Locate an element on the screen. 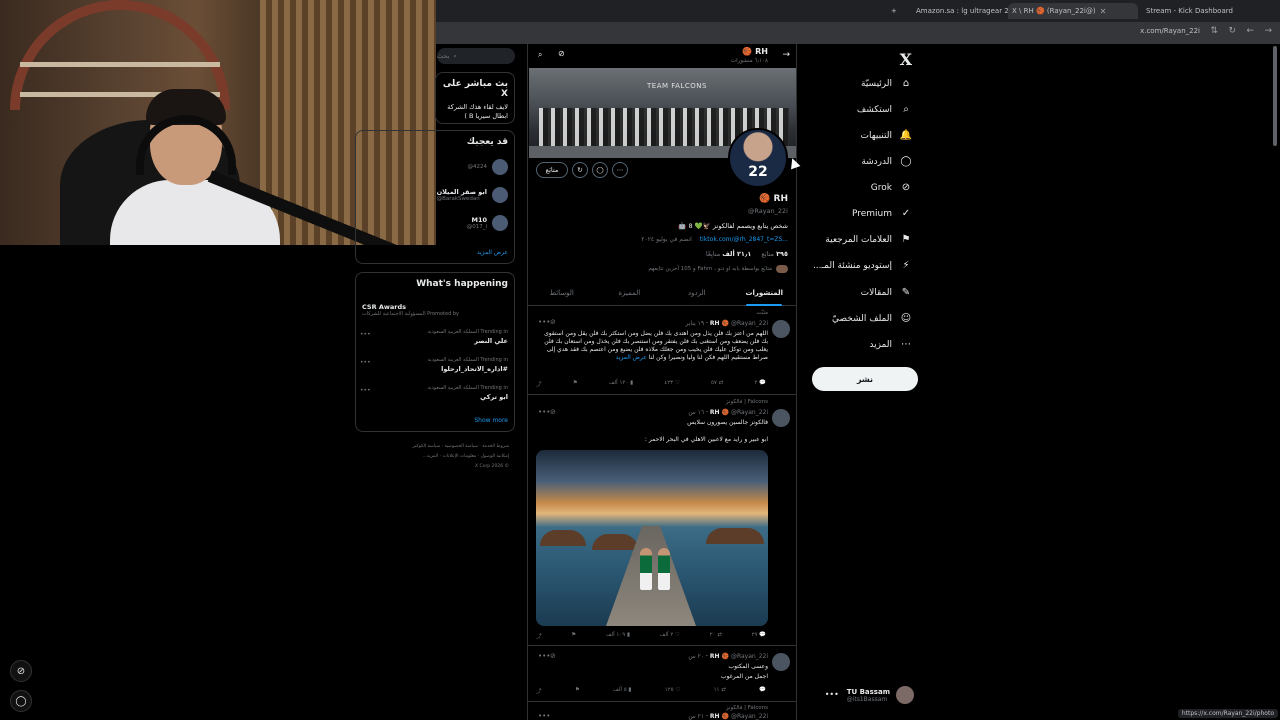 Image resolution: width=1280 pixels, height=720 pixels. repost-button: ⇄ ٥٧ is located at coordinates (717, 384).